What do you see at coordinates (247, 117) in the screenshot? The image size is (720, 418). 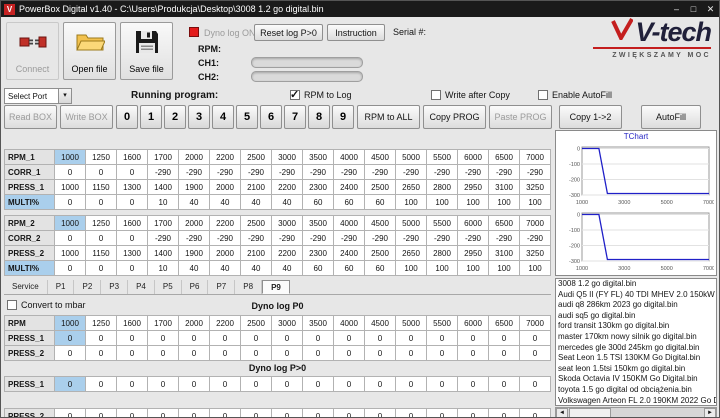 I see `digit-button-5: 5` at bounding box center [247, 117].